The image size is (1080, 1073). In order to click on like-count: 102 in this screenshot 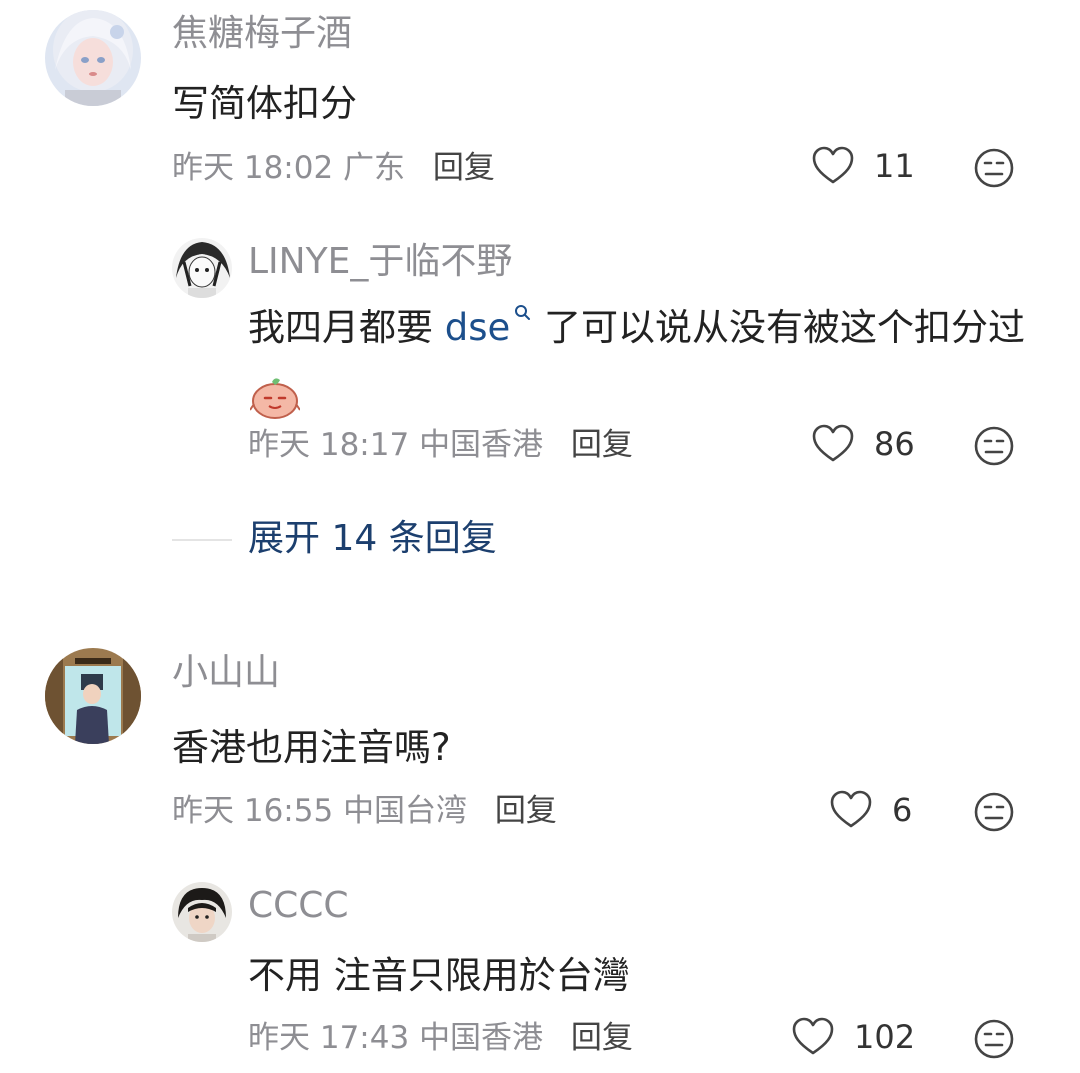, I will do `click(885, 1037)`.